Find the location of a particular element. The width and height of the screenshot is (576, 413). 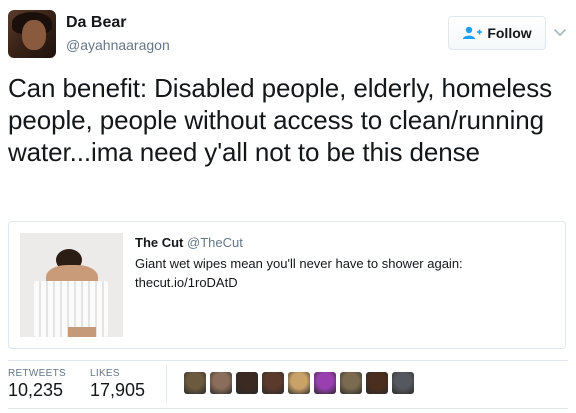

quoted-author: The Cut @TheCut is located at coordinates (189, 242).